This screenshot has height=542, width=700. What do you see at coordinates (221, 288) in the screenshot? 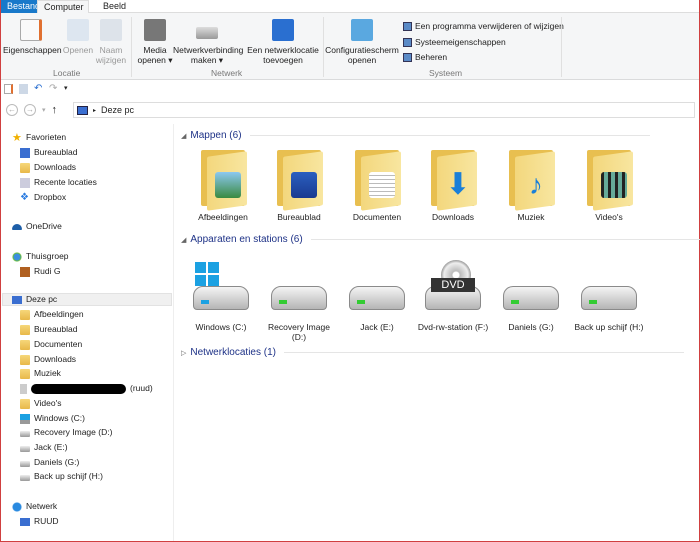
I see `windows-drive-icon` at bounding box center [221, 288].